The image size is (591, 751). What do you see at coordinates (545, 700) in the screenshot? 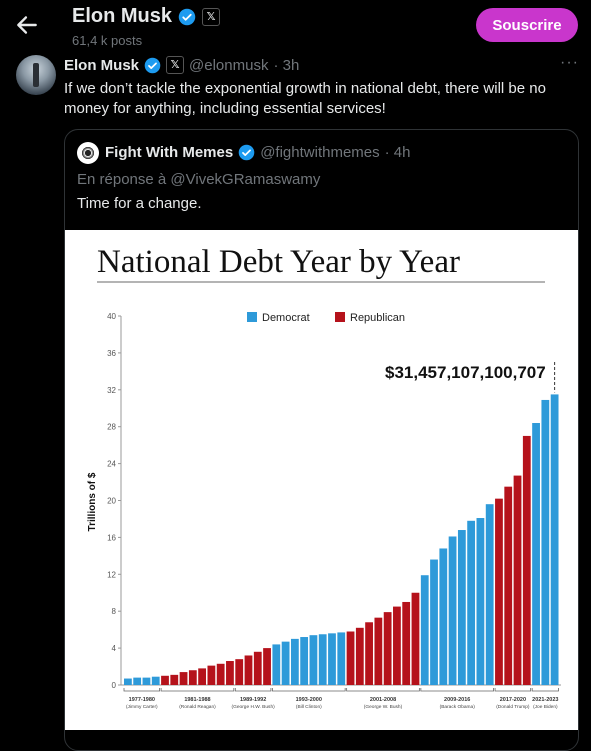
I see `group-label: 2021-2023` at bounding box center [545, 700].